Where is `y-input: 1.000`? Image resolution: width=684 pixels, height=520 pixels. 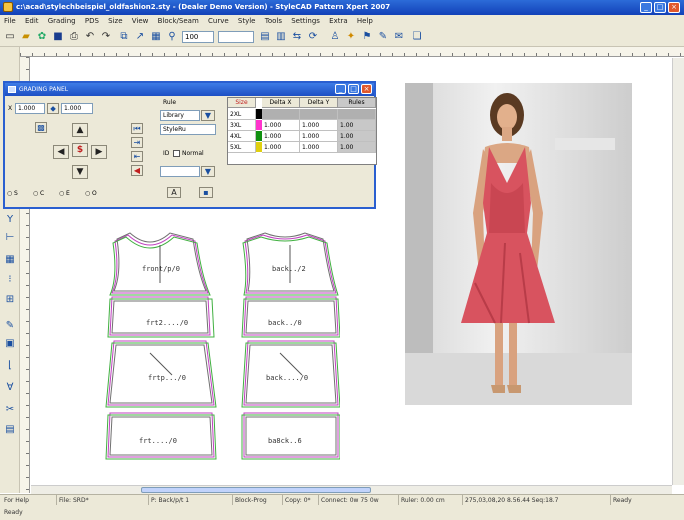
y-input: 1.000 is located at coordinates (77, 108).